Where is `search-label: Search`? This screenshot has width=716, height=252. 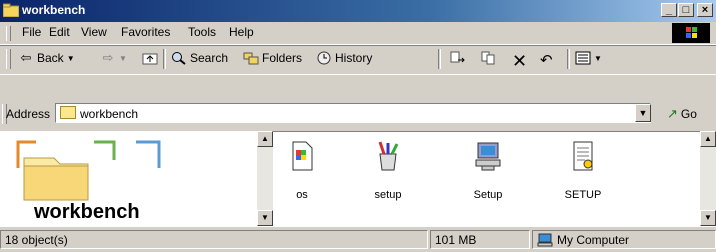
search-label: Search is located at coordinates (209, 58).